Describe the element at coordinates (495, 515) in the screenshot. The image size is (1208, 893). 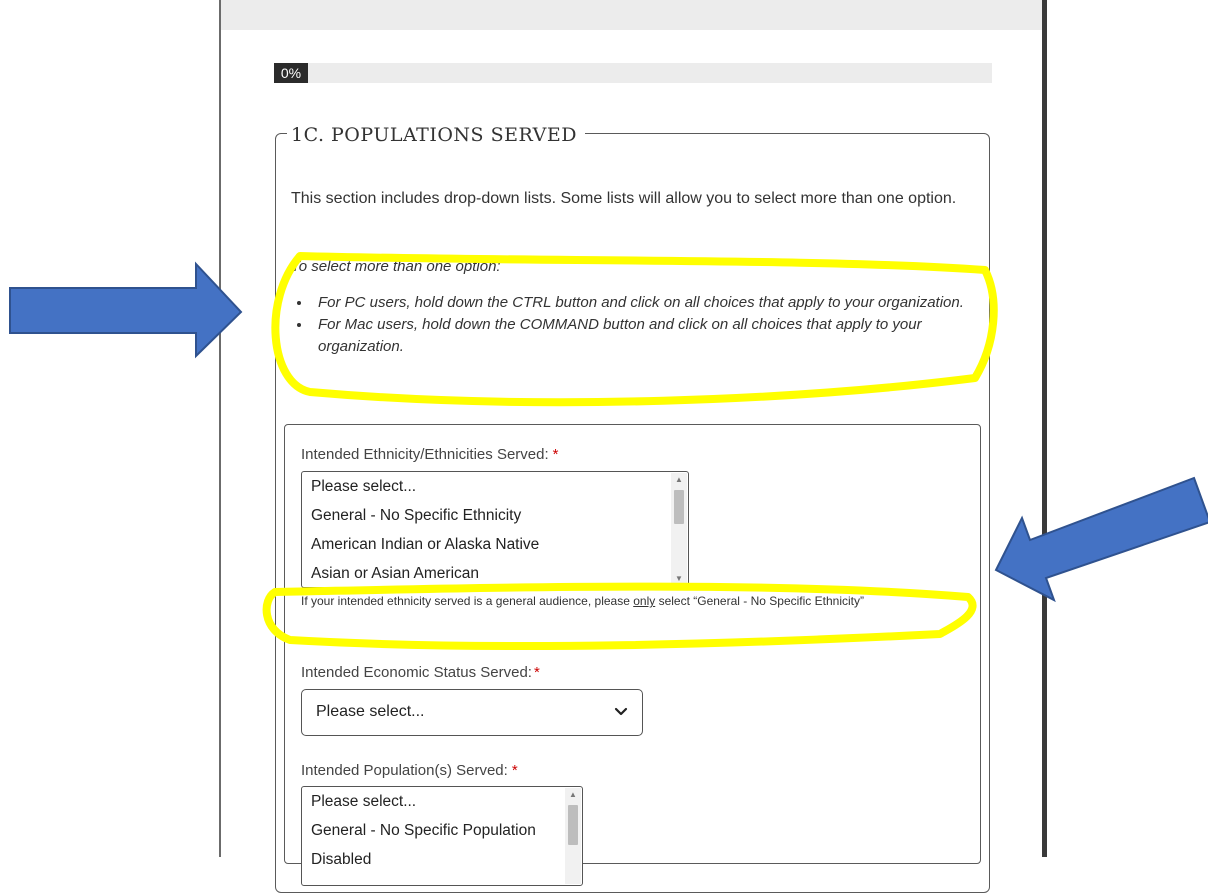
I see `ethnicity-option: General - No Specific Ethnicity` at that location.